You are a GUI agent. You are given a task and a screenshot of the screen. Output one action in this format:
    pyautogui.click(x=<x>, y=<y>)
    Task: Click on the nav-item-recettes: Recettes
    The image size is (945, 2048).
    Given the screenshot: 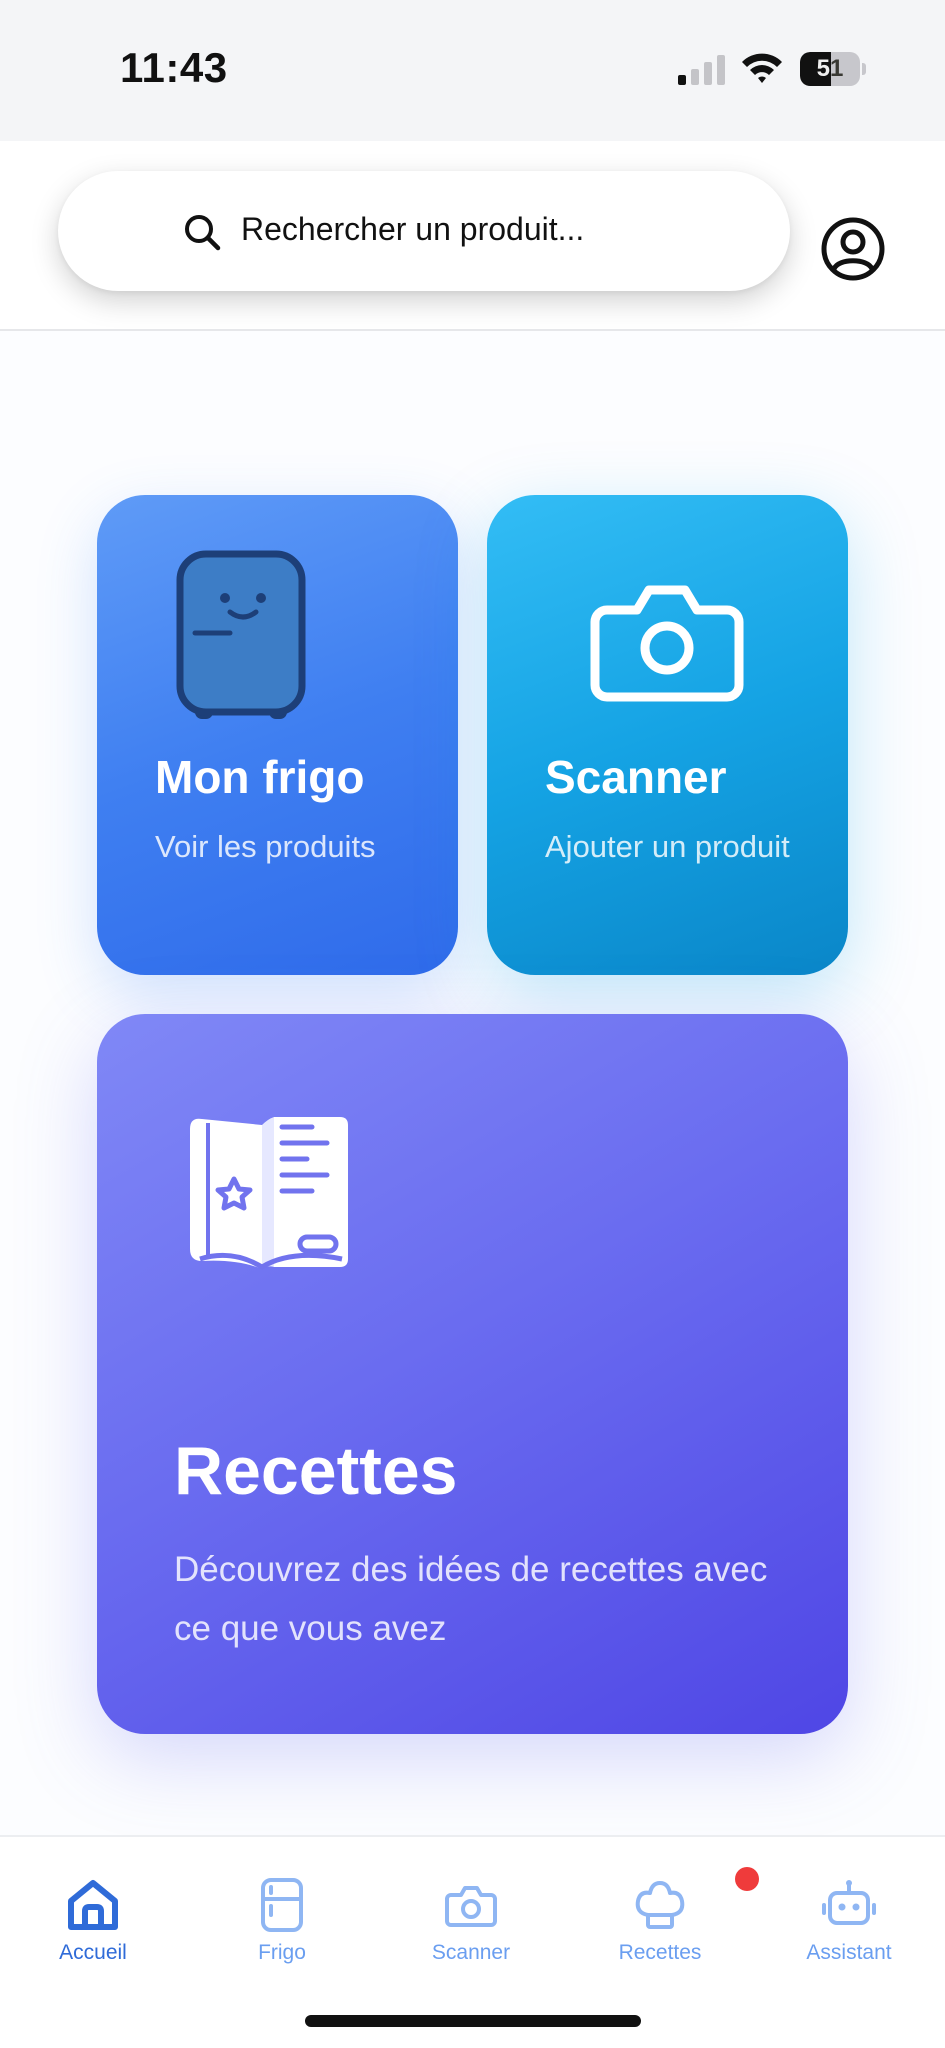 What is the action you would take?
    pyautogui.click(x=660, y=1927)
    